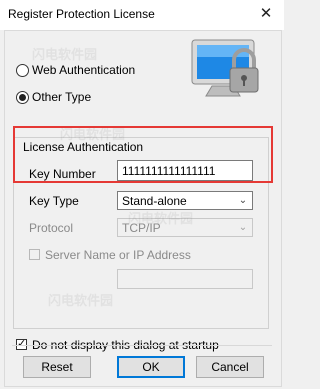  I want to click on web-auth-radio, so click(22, 70).